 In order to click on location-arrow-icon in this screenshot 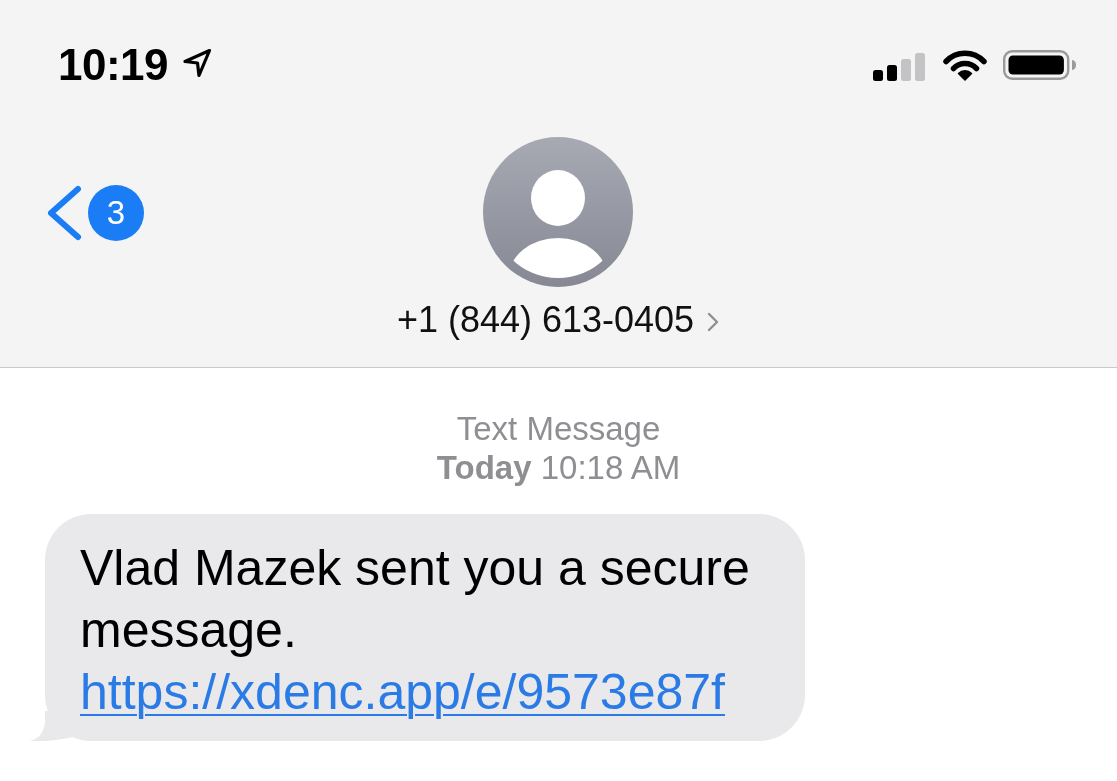, I will do `click(197, 63)`.